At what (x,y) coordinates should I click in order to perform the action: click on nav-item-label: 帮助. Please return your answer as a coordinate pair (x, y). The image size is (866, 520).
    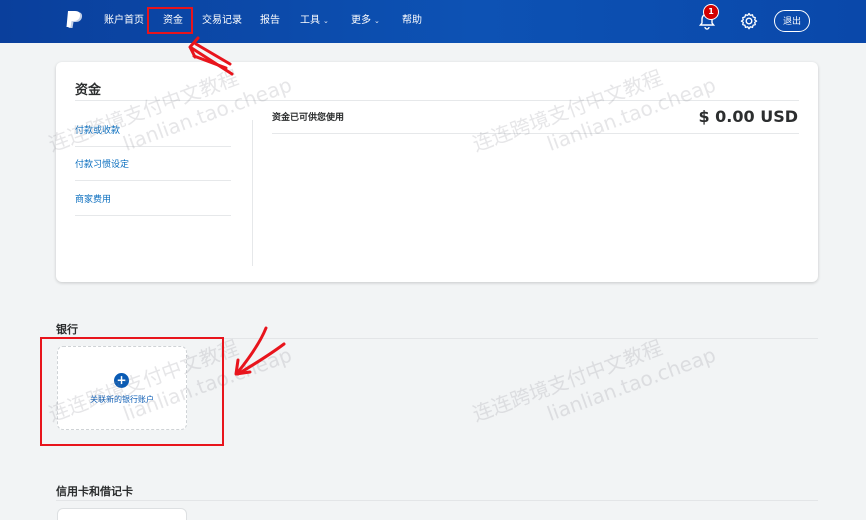
    Looking at the image, I should click on (412, 20).